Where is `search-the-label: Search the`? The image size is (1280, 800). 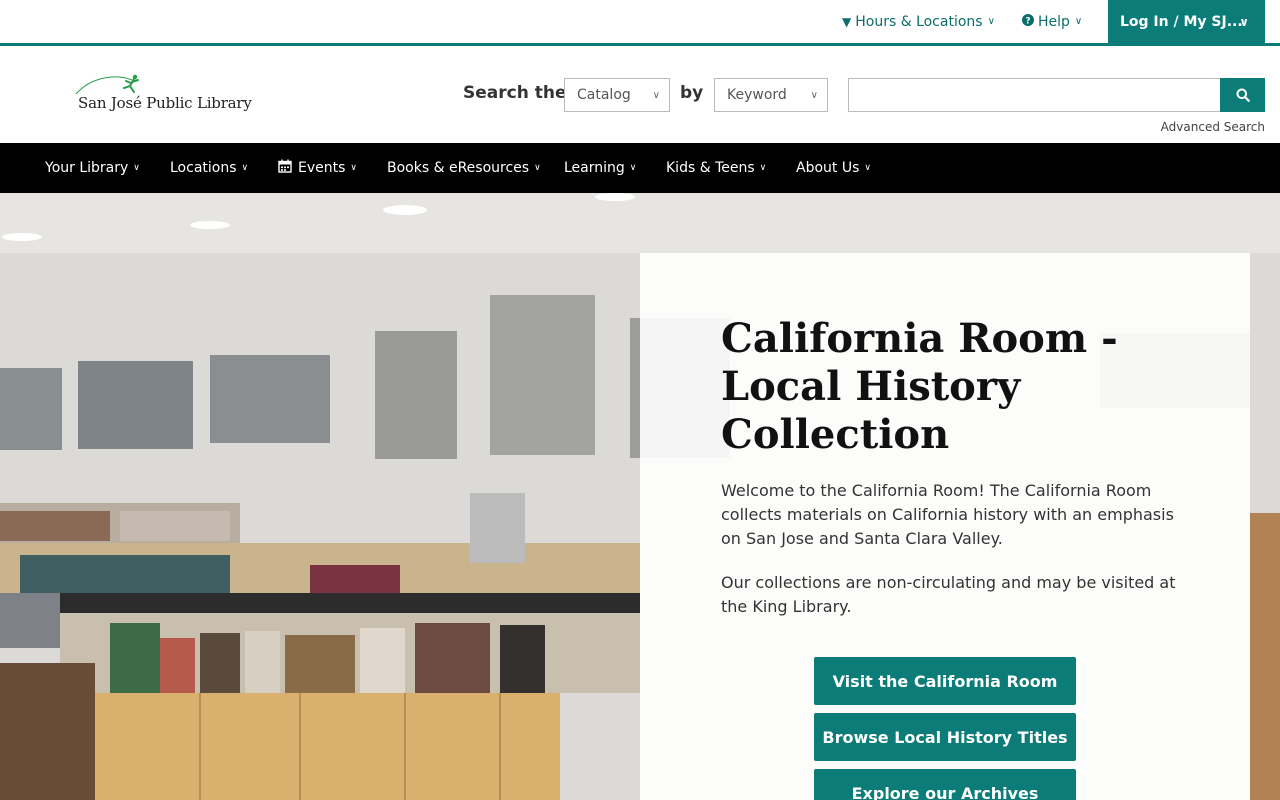 search-the-label: Search the is located at coordinates (515, 93).